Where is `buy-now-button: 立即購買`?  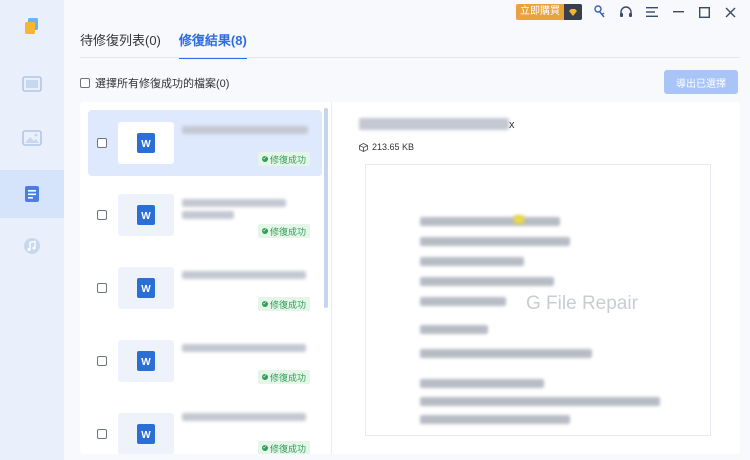
buy-now-button: 立即購買 is located at coordinates (549, 12).